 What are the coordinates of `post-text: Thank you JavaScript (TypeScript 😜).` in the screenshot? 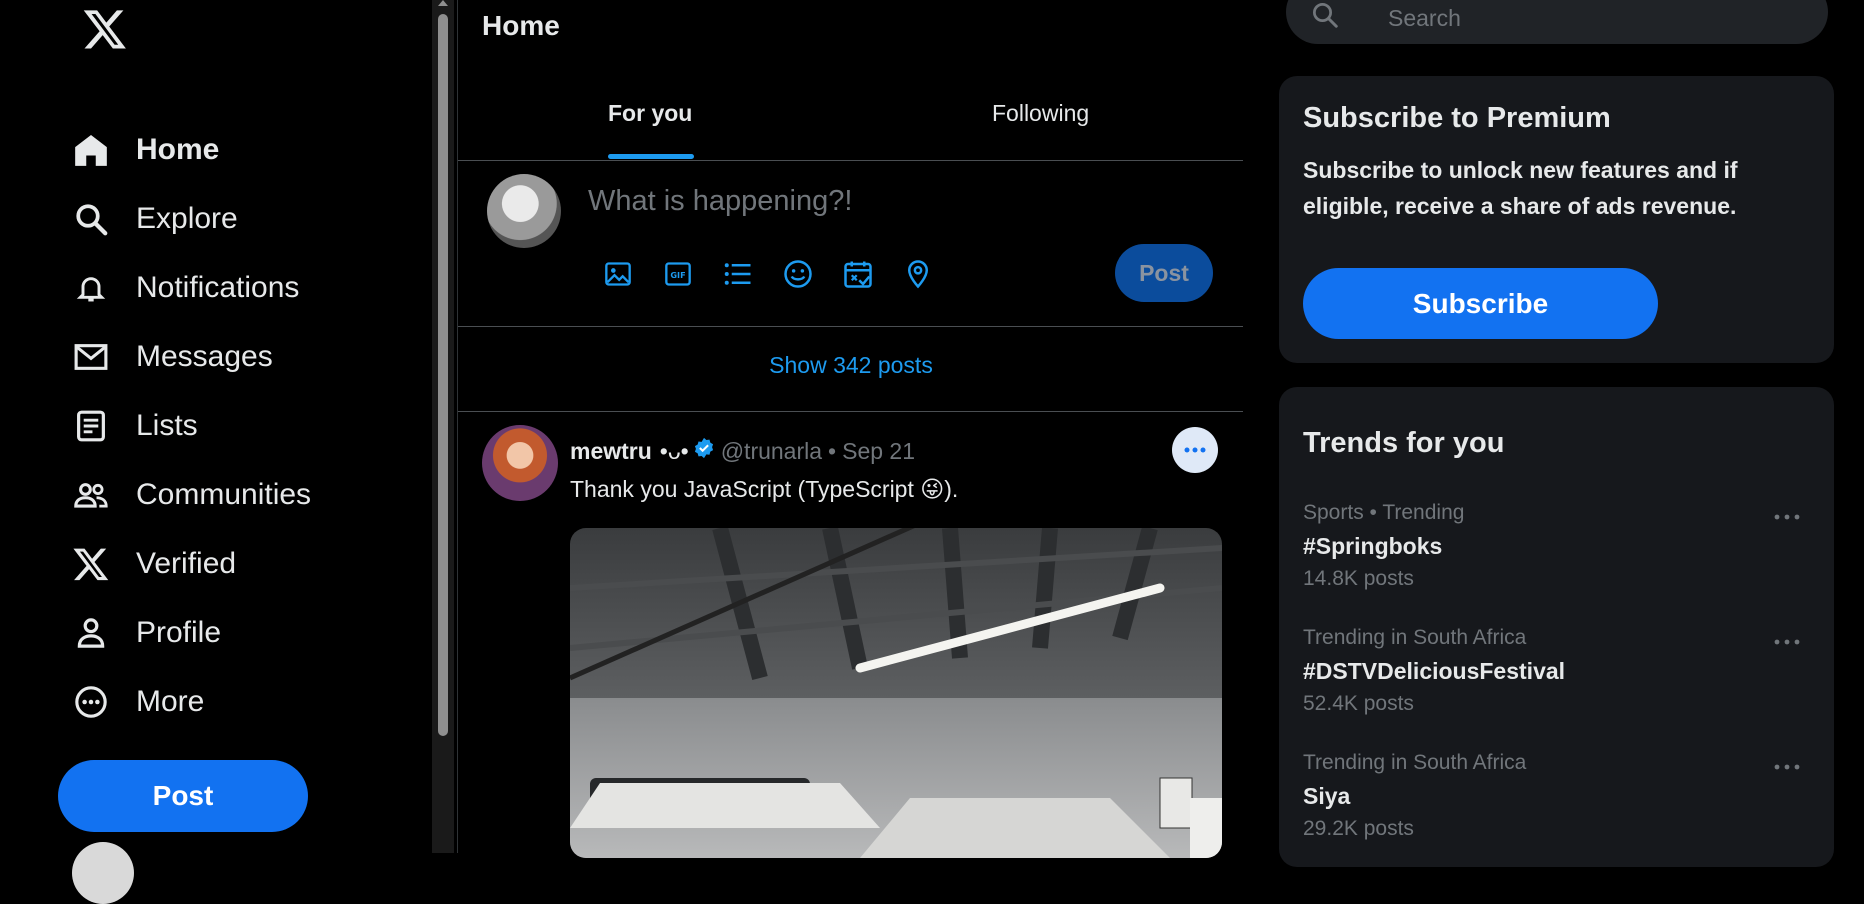 It's located at (764, 489).